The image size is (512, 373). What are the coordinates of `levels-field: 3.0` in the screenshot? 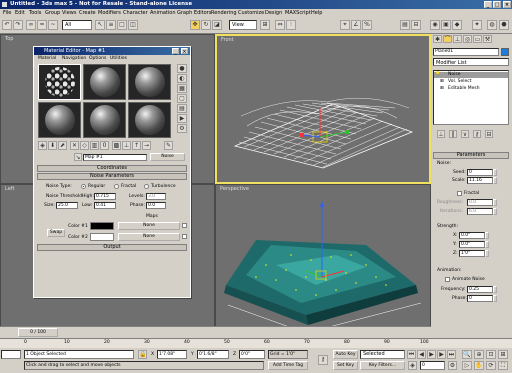 It's located at (156, 196).